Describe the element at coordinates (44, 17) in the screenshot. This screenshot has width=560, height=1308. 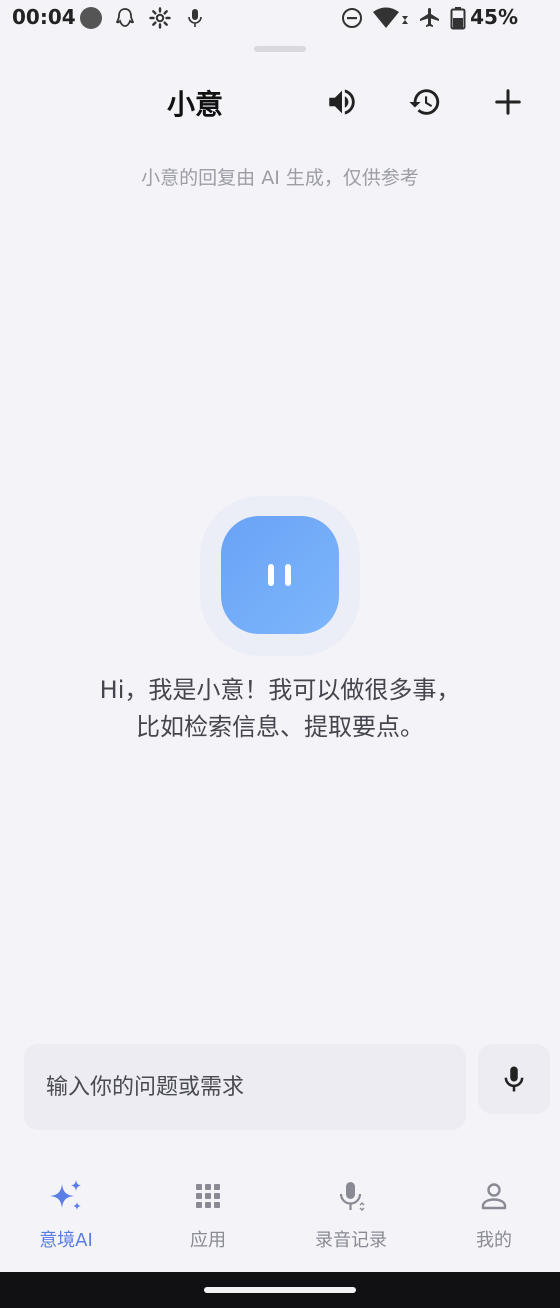
I see `status-time: 00:04` at that location.